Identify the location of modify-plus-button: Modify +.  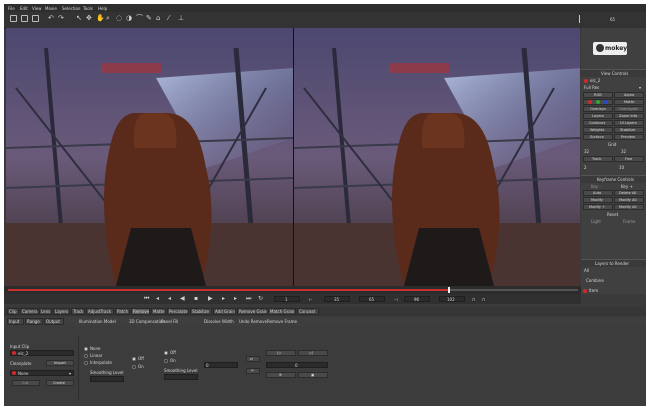
(598, 207).